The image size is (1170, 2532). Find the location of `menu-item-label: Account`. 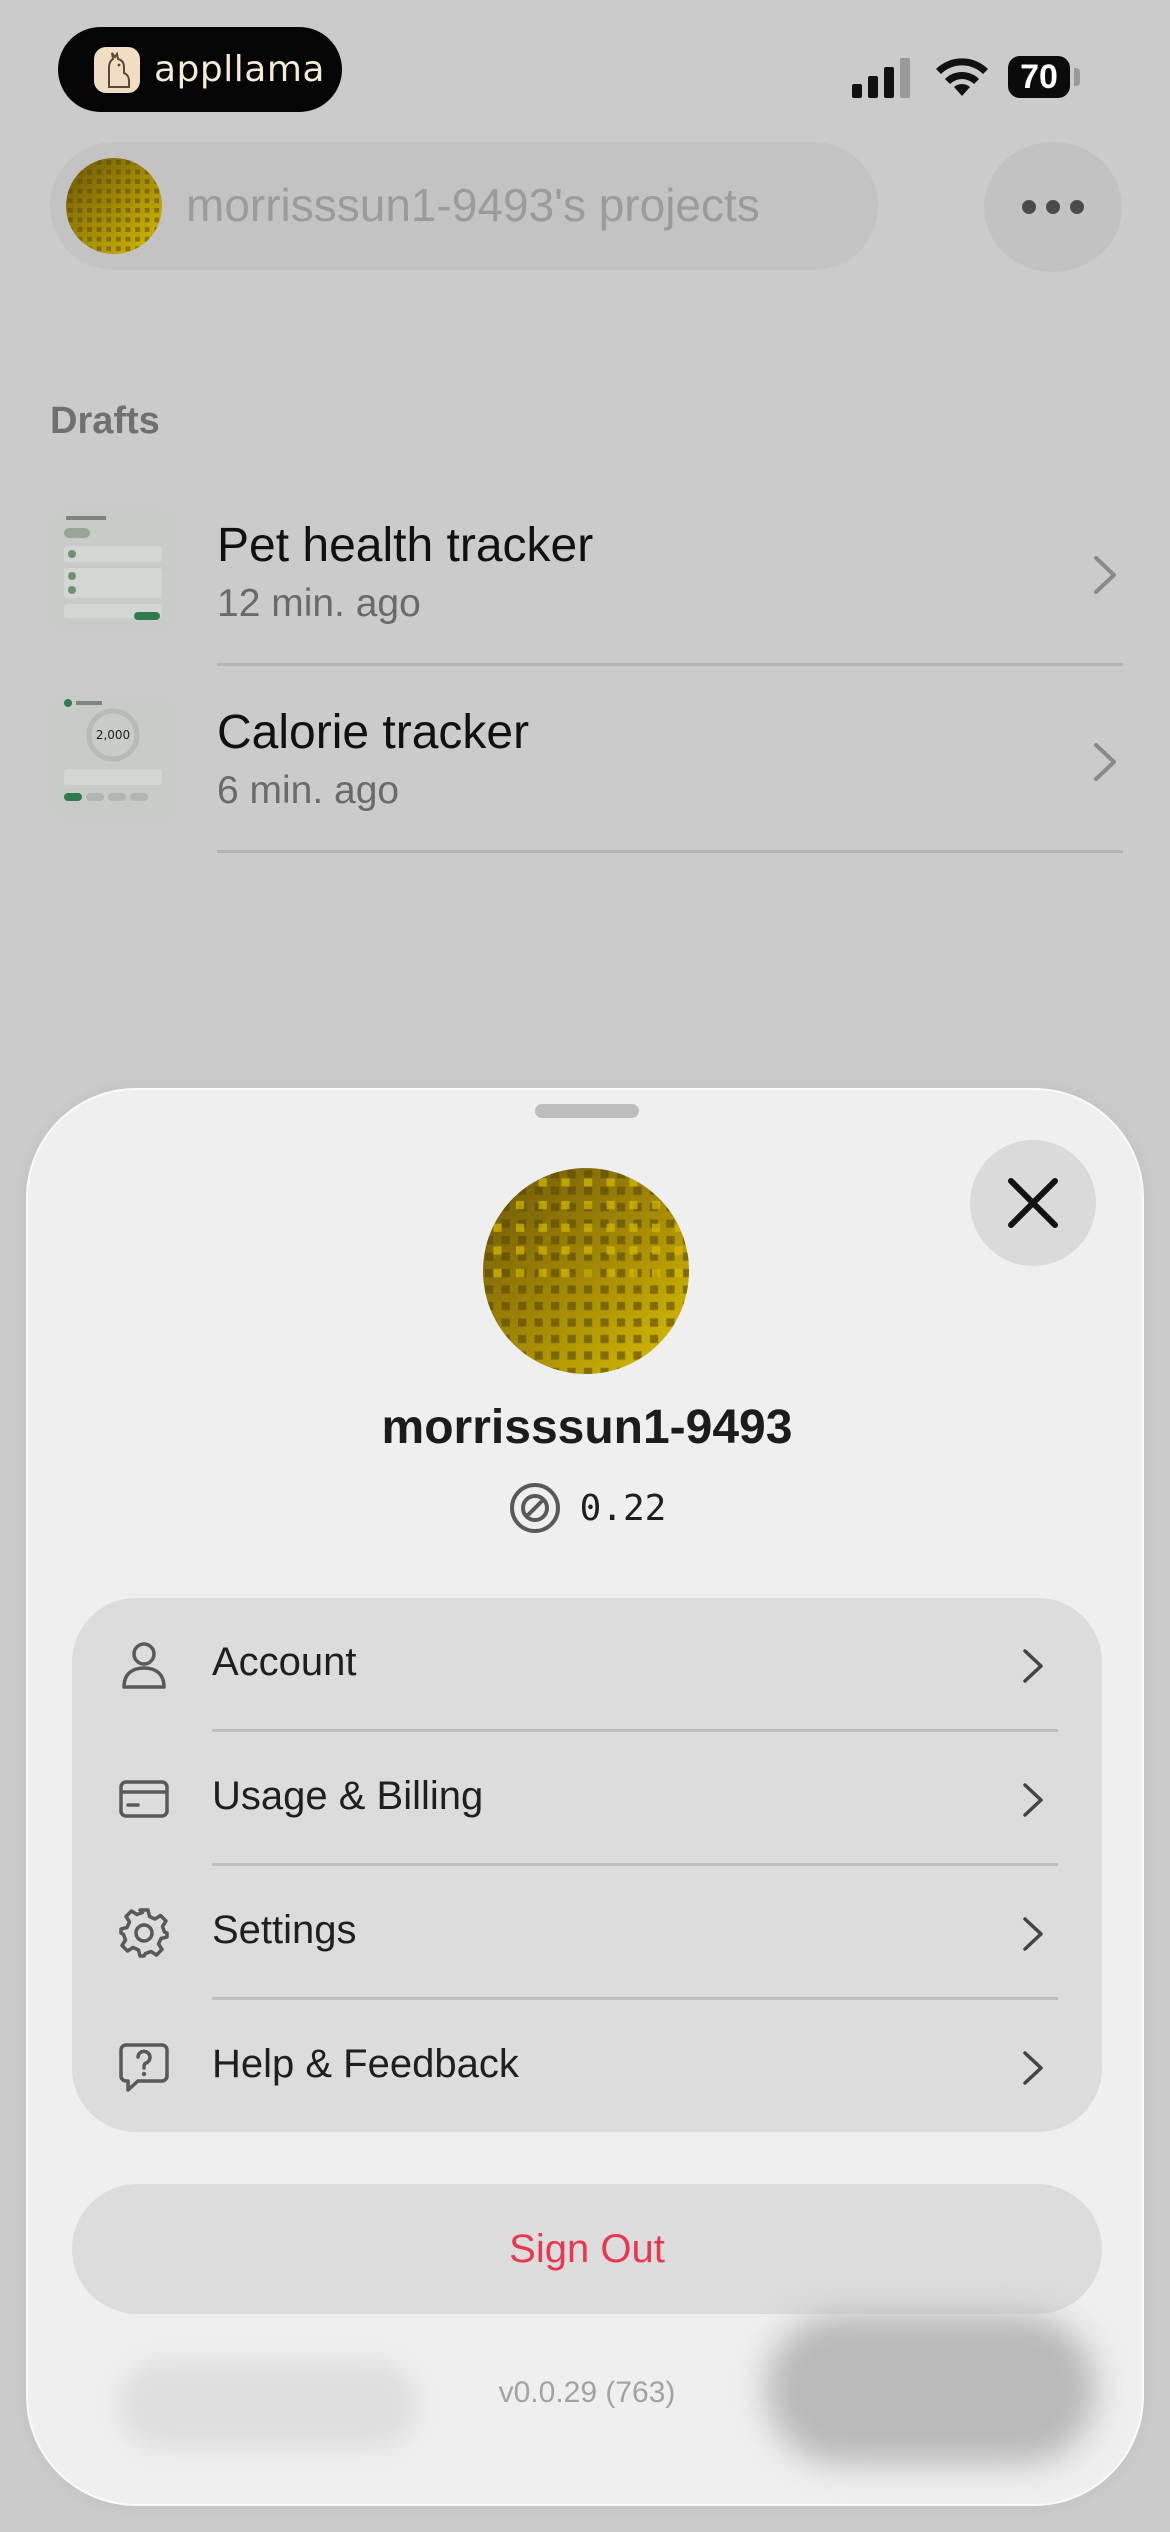

menu-item-label: Account is located at coordinates (284, 1662).